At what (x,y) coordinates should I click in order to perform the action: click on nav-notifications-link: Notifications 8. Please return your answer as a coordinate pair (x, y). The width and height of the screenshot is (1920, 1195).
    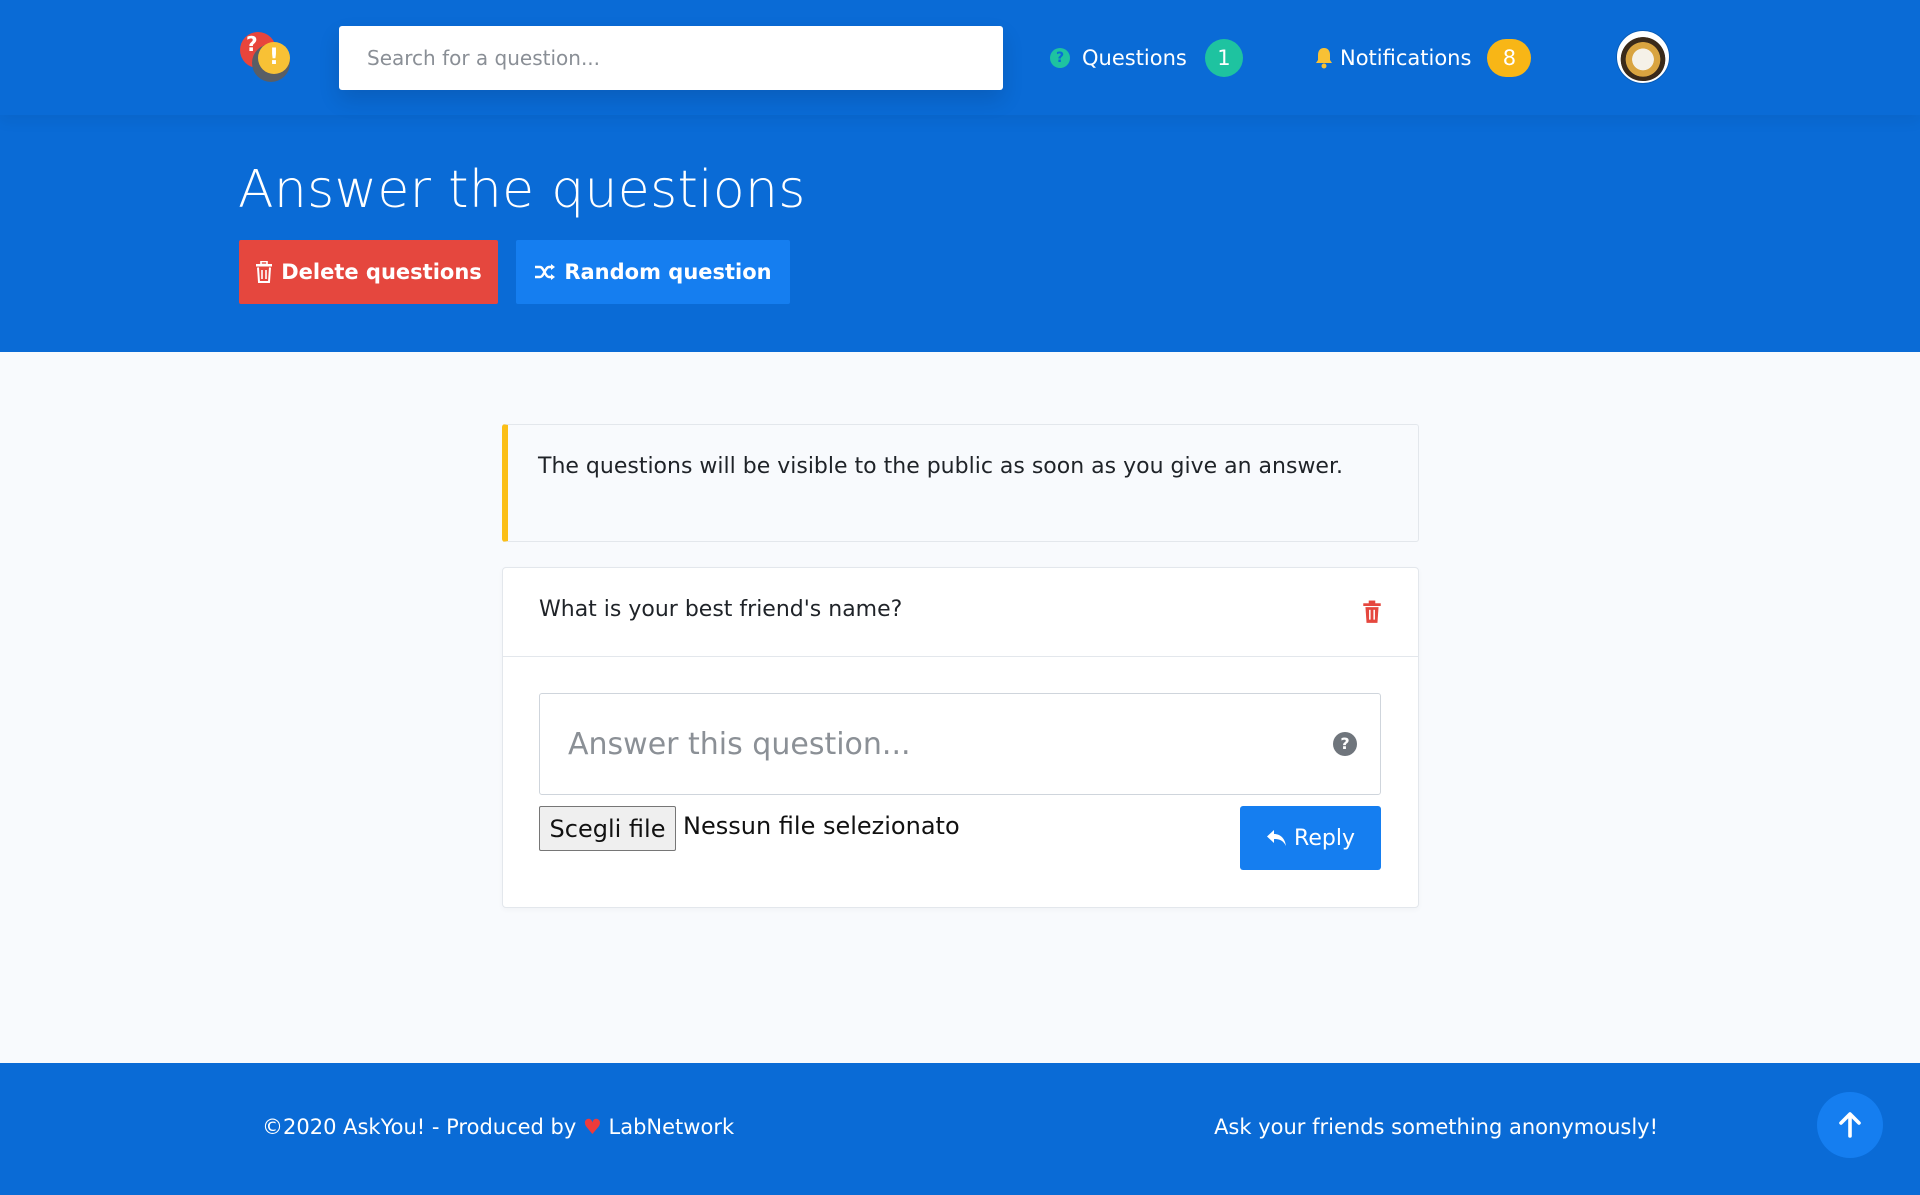
    Looking at the image, I should click on (1423, 58).